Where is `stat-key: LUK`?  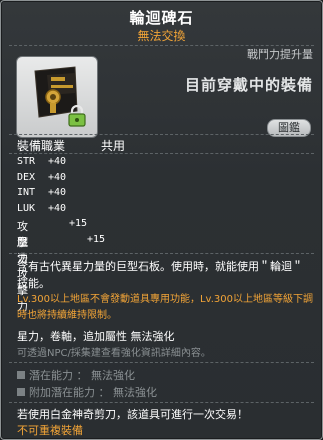 stat-key: LUK is located at coordinates (26, 208).